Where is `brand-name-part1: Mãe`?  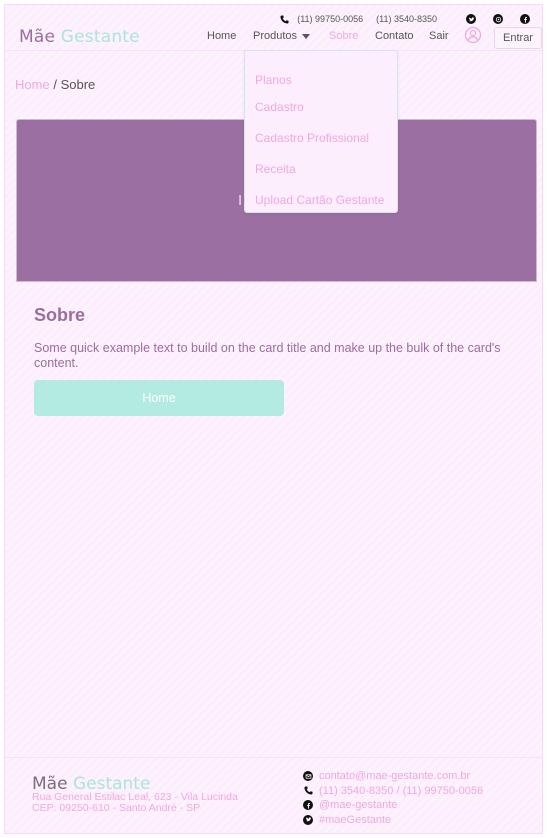 brand-name-part1: Mãe is located at coordinates (37, 37).